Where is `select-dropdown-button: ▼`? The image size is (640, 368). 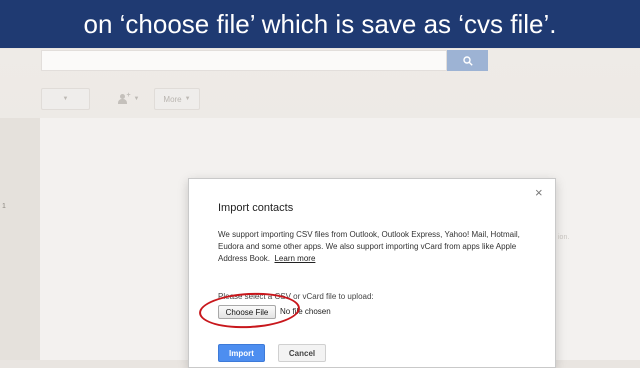
select-dropdown-button: ▼ is located at coordinates (65, 99).